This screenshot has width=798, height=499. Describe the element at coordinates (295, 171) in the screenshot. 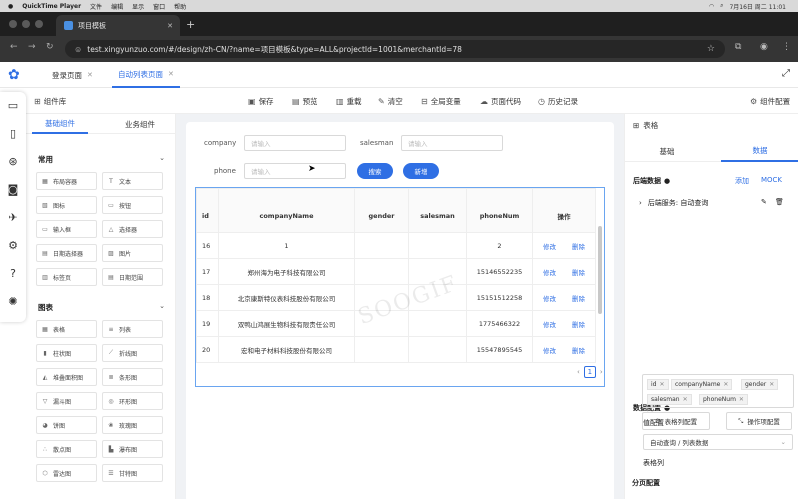

I see `phone-input: 请输入` at that location.